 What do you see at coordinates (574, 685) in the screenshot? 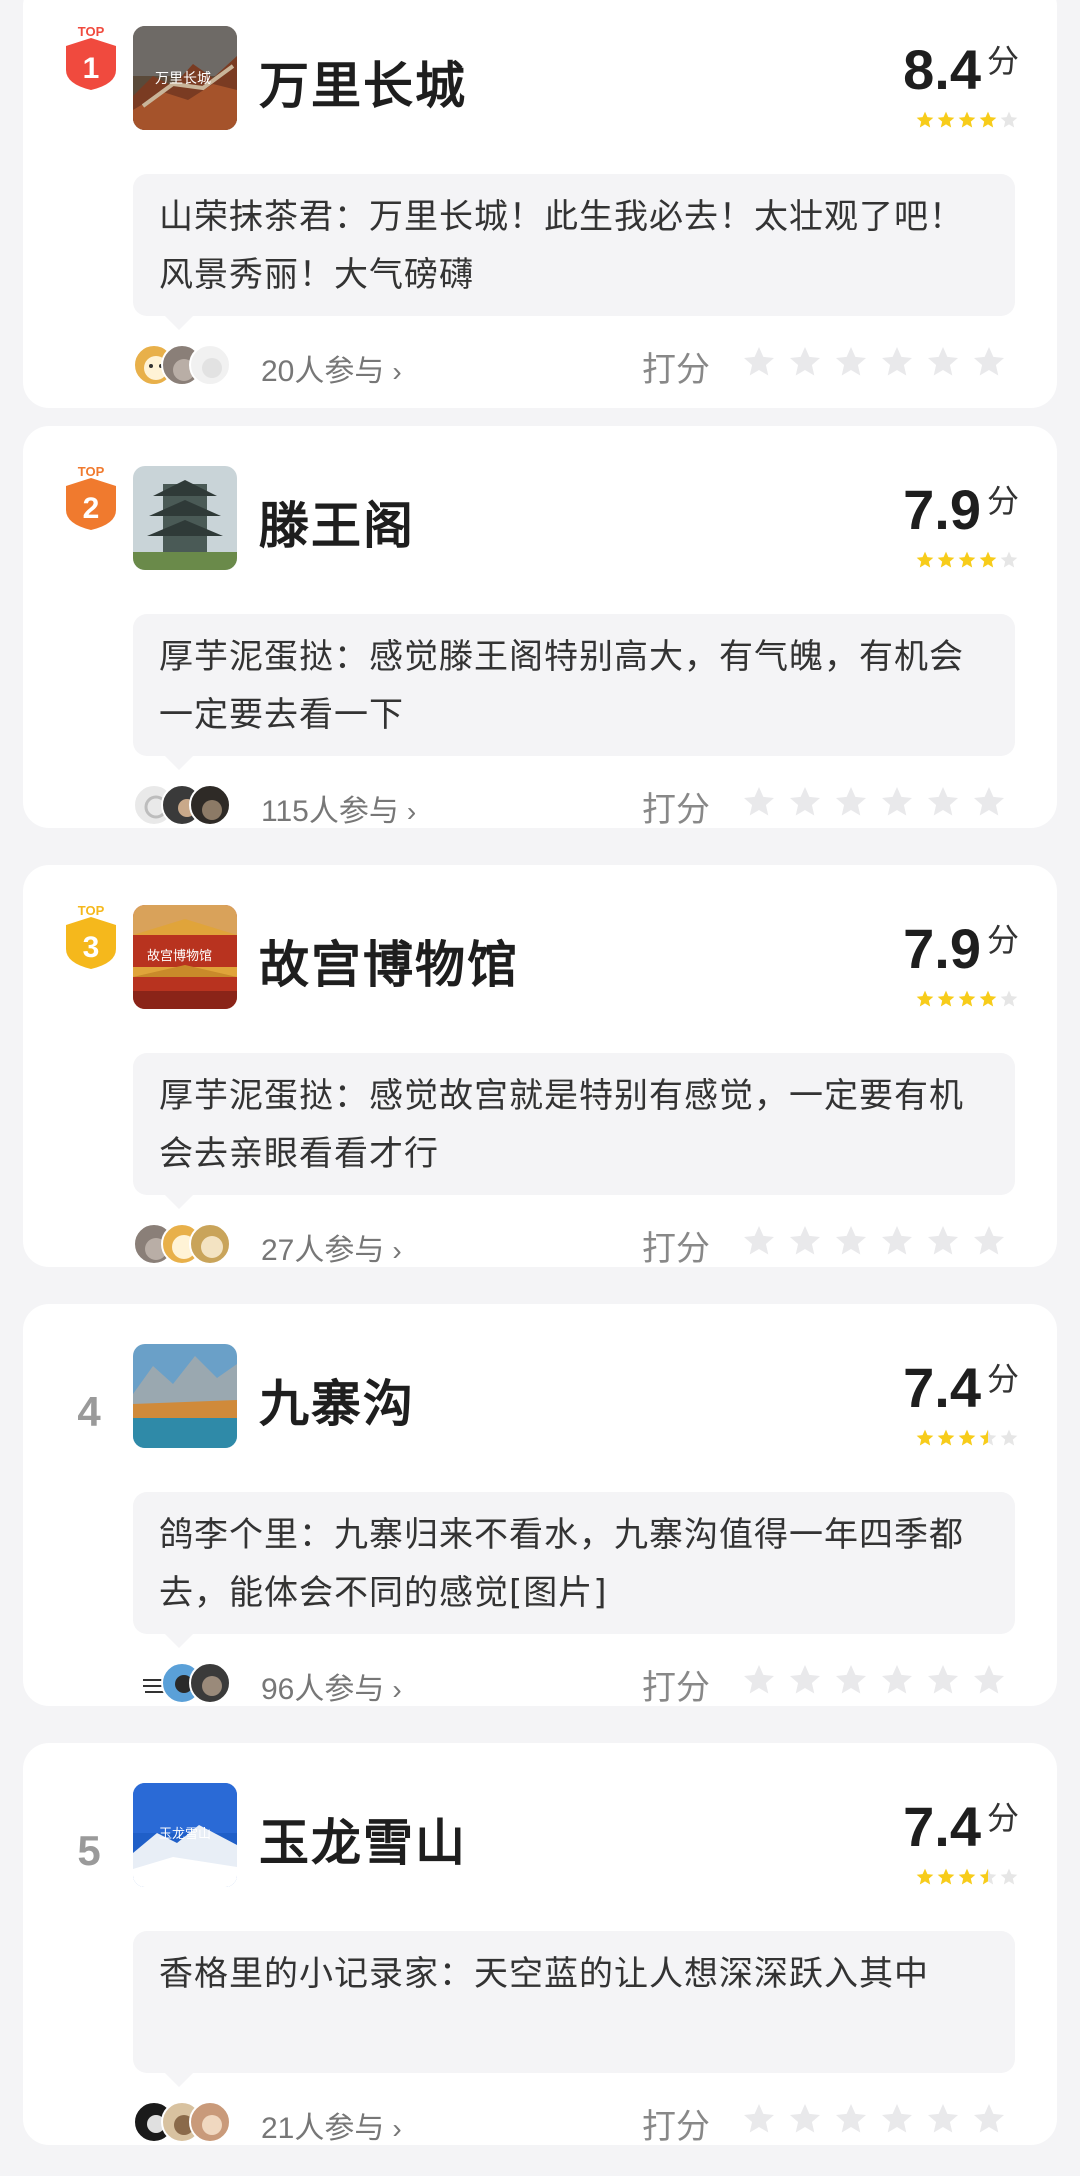
I see `top-comment: 厚芋泥蛋挞：感觉滕王阁特别高大，有气魄，有机会一定要去看一下` at bounding box center [574, 685].